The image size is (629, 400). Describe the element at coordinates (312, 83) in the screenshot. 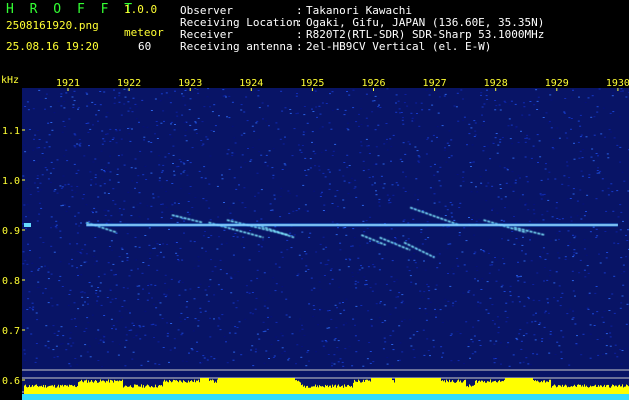

I see `x-tick-label: 1925` at that location.